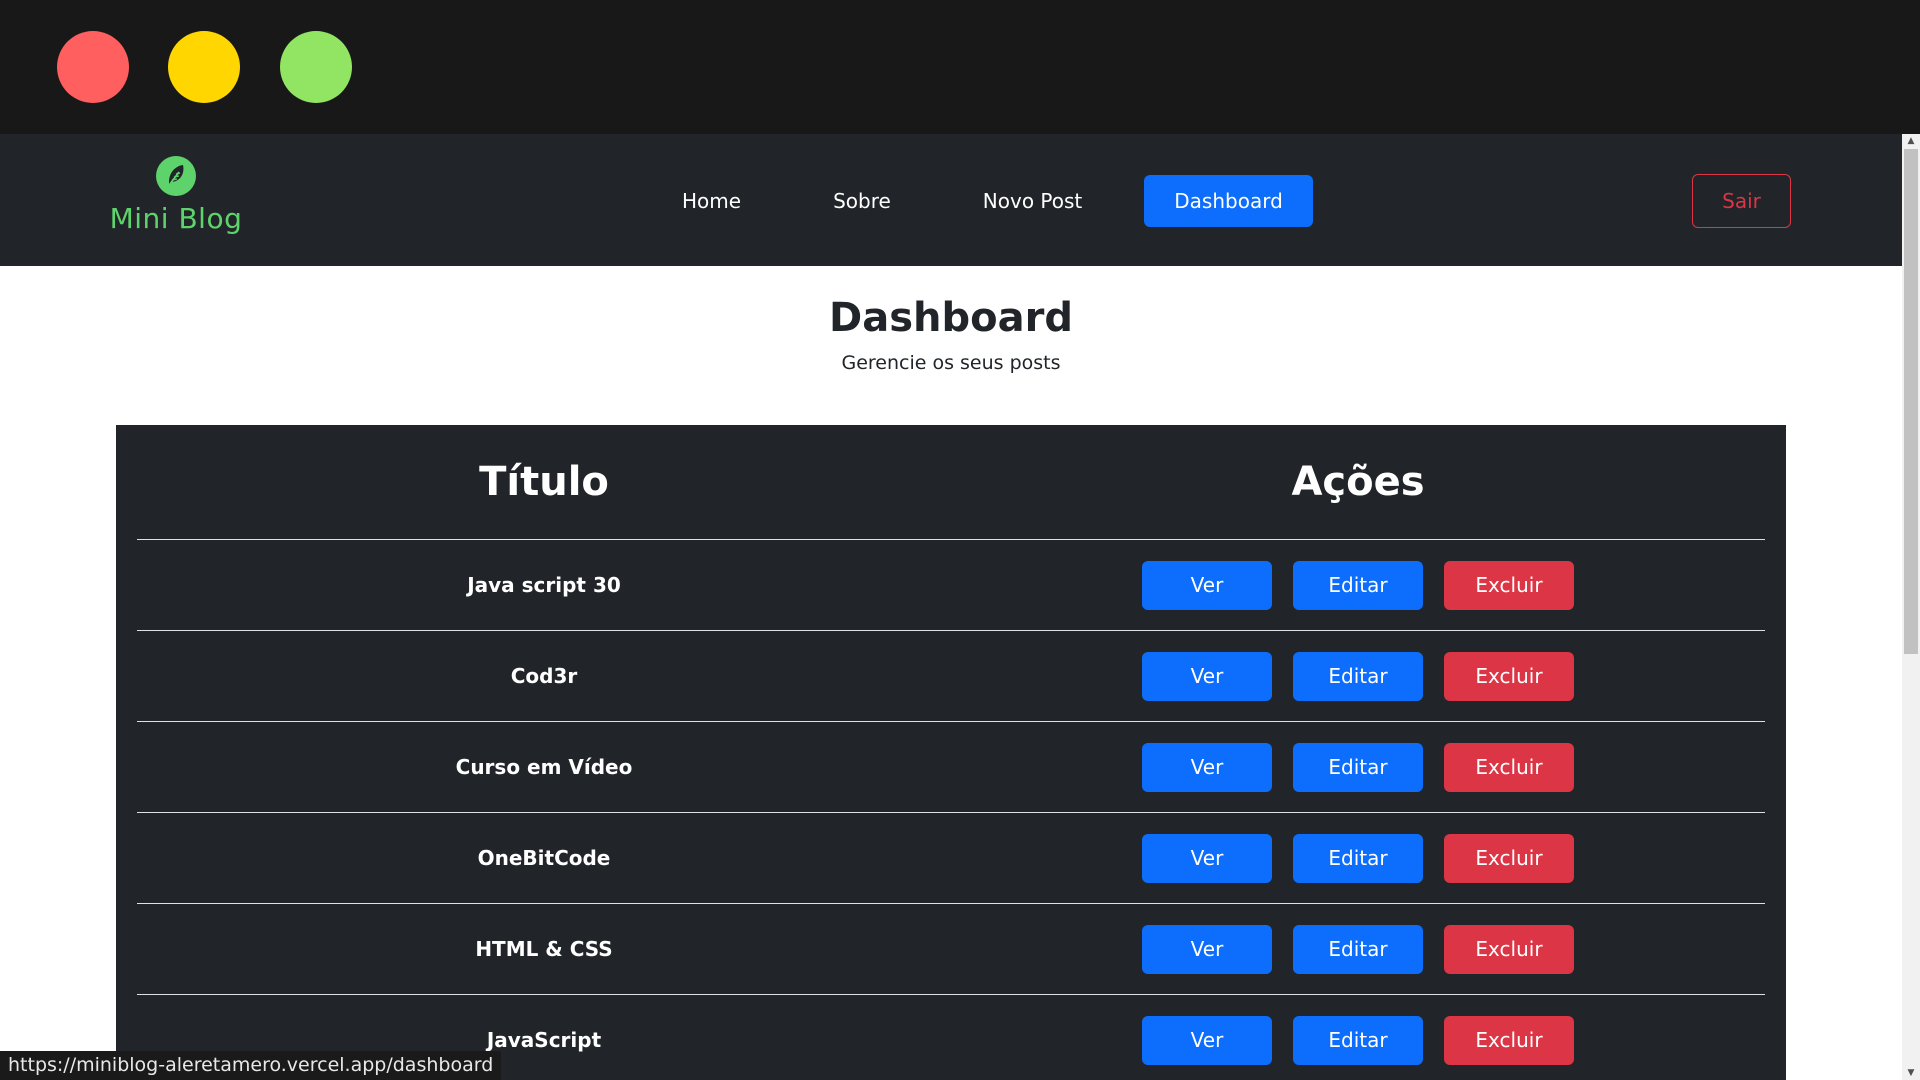 This screenshot has width=1920, height=1080. I want to click on table-row: HTML & CSS Ver Editar Excluir, so click(951, 949).